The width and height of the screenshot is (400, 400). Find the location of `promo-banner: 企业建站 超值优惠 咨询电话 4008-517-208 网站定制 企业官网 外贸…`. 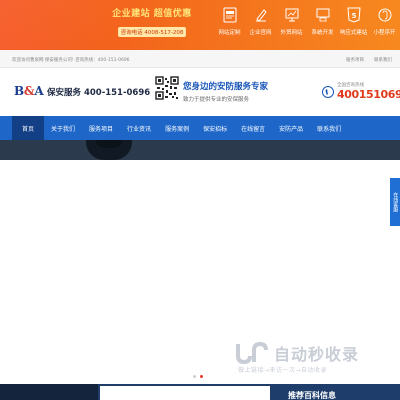

promo-banner: 企业建站 超值优惠 咨询电话 4008-517-208 网站定制 企业官网 外贸… is located at coordinates (200, 25).